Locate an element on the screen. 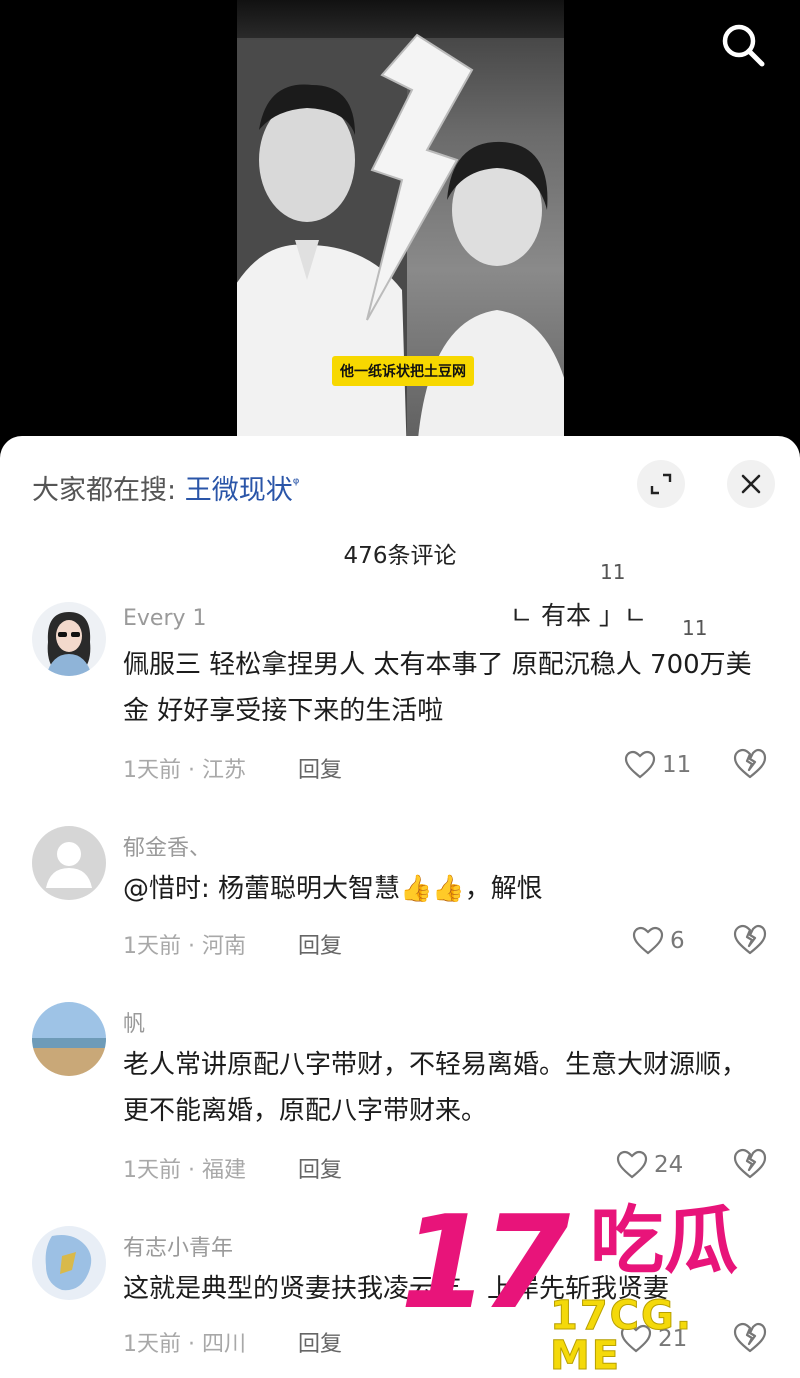 The height and width of the screenshot is (1378, 800). like-button: 6 is located at coordinates (658, 941).